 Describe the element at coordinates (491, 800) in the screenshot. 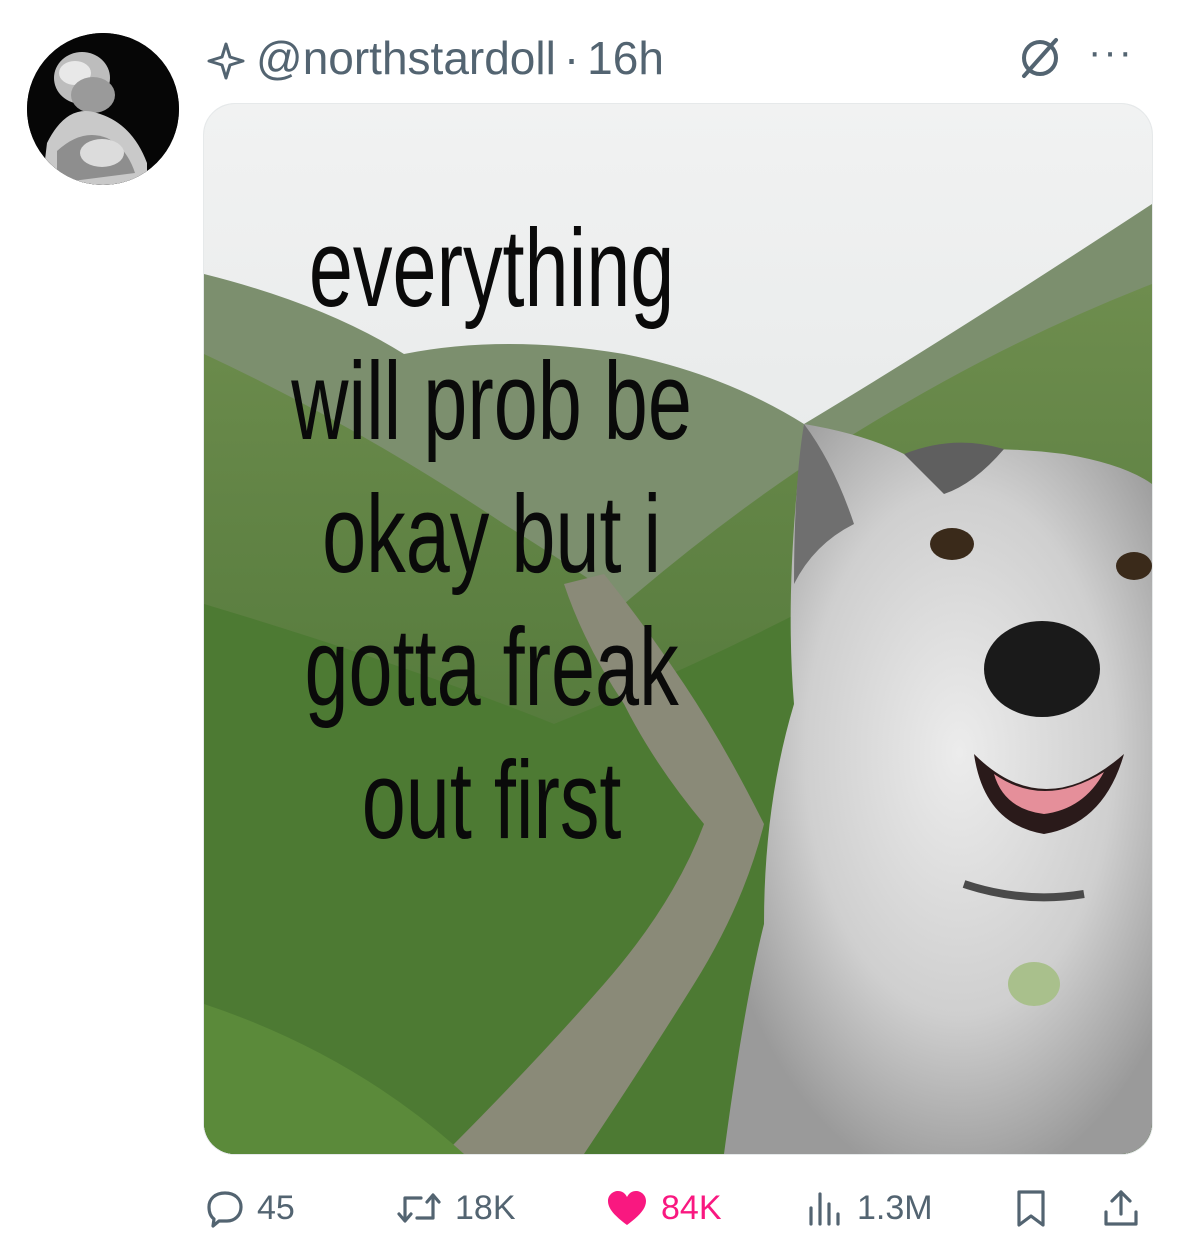

I see `meme-line: out first` at that location.